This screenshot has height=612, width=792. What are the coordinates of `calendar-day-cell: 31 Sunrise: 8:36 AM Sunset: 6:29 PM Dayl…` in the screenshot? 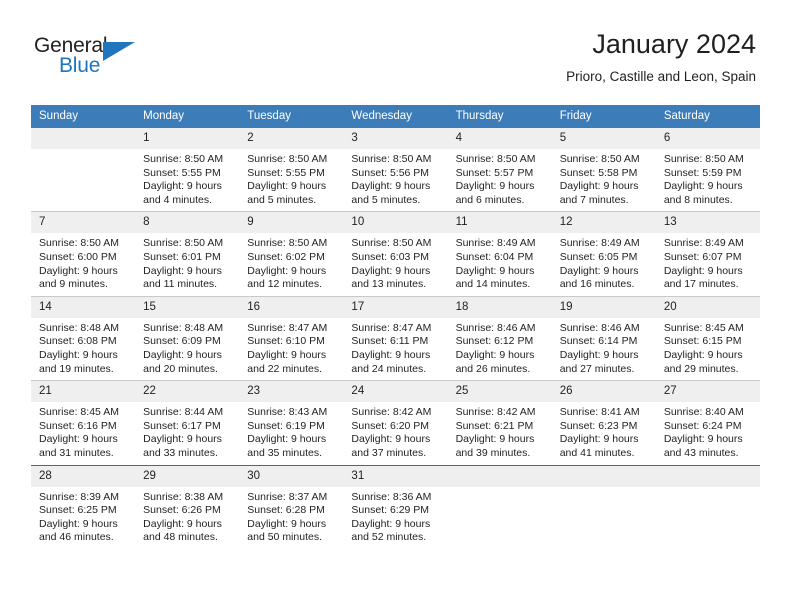 It's located at (395, 506).